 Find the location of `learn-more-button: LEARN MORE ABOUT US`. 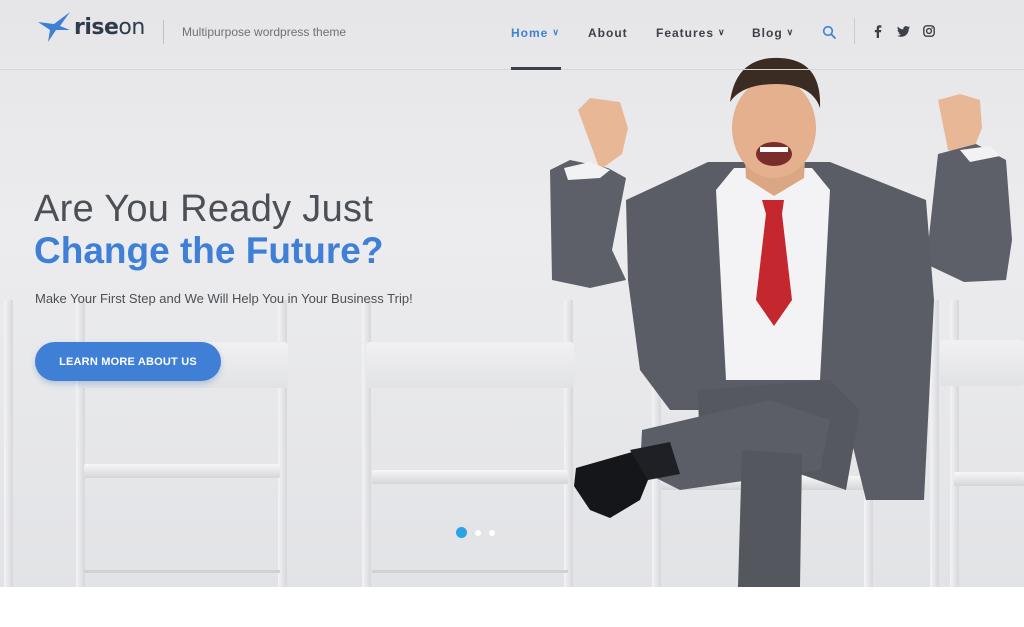

learn-more-button: LEARN MORE ABOUT US is located at coordinates (128, 361).